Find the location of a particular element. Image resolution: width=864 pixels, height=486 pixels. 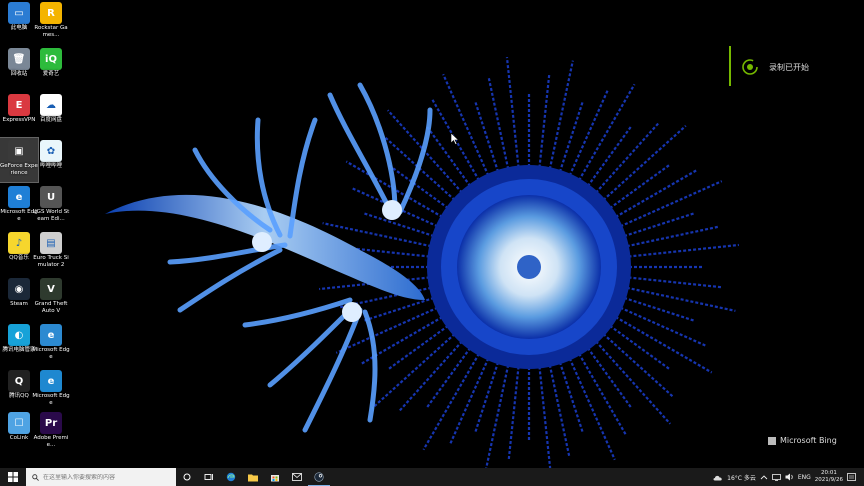

mouse-cursor-icon is located at coordinates (455, 139).